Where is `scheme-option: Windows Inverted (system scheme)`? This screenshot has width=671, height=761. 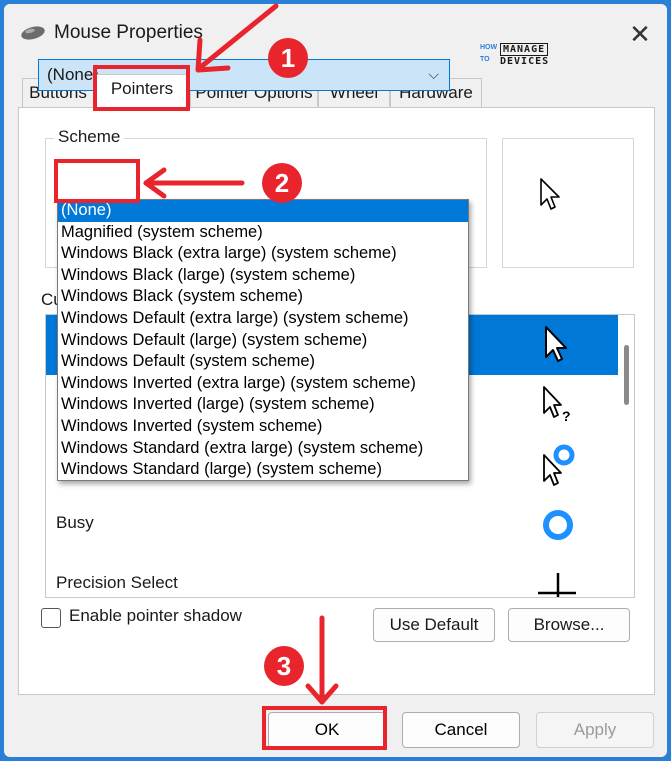 scheme-option: Windows Inverted (system scheme) is located at coordinates (263, 427).